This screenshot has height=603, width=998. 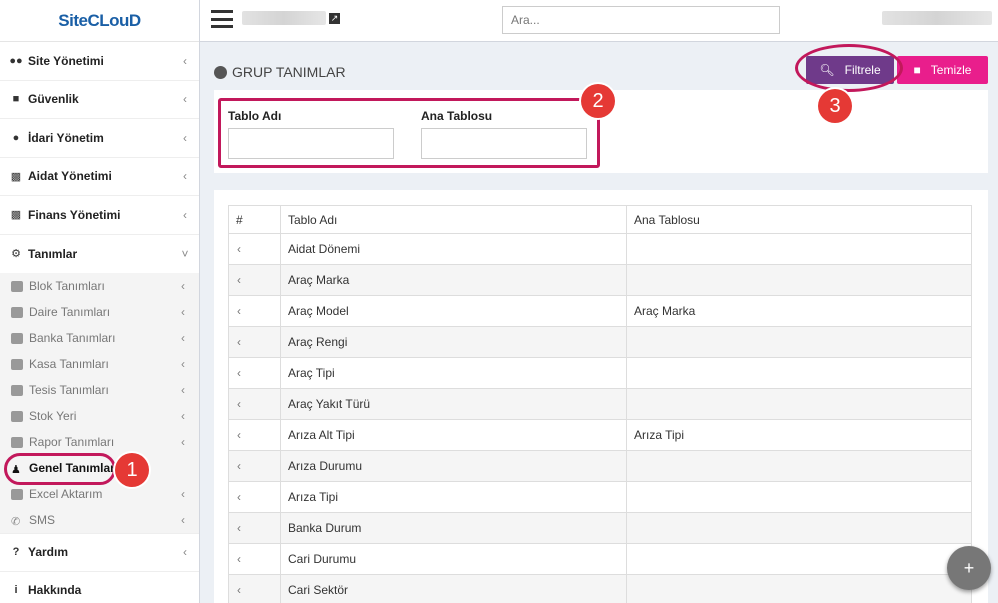 I want to click on sidebar-subitem-rapor-tanimlari: Rapor Tanımları ‹, so click(x=99, y=442).